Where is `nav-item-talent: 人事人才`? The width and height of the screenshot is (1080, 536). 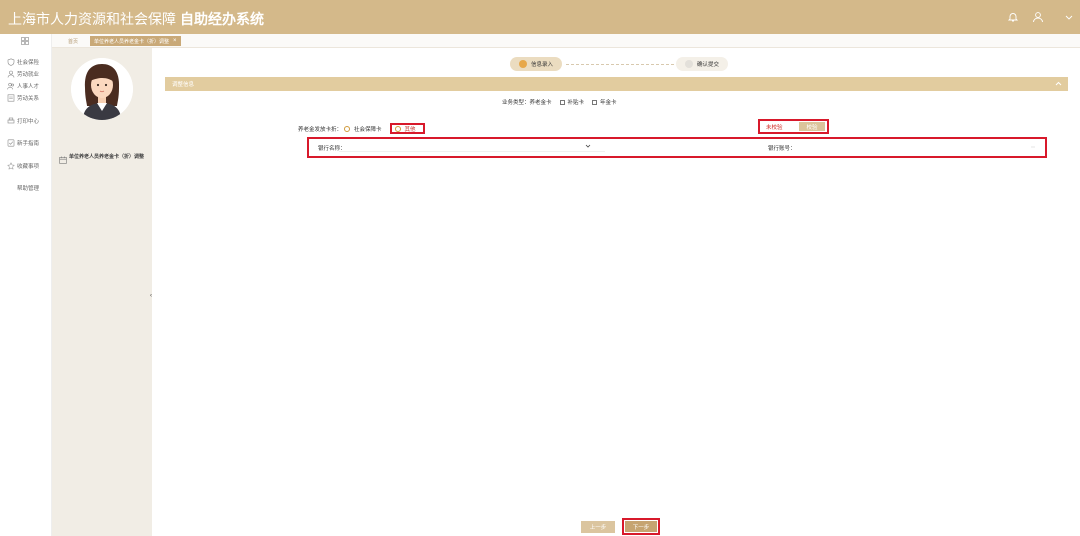
nav-item-talent: 人事人才 is located at coordinates (23, 86).